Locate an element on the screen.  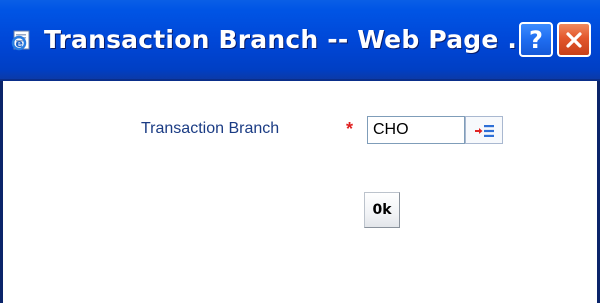
list-of-values-icon is located at coordinates (484, 131).